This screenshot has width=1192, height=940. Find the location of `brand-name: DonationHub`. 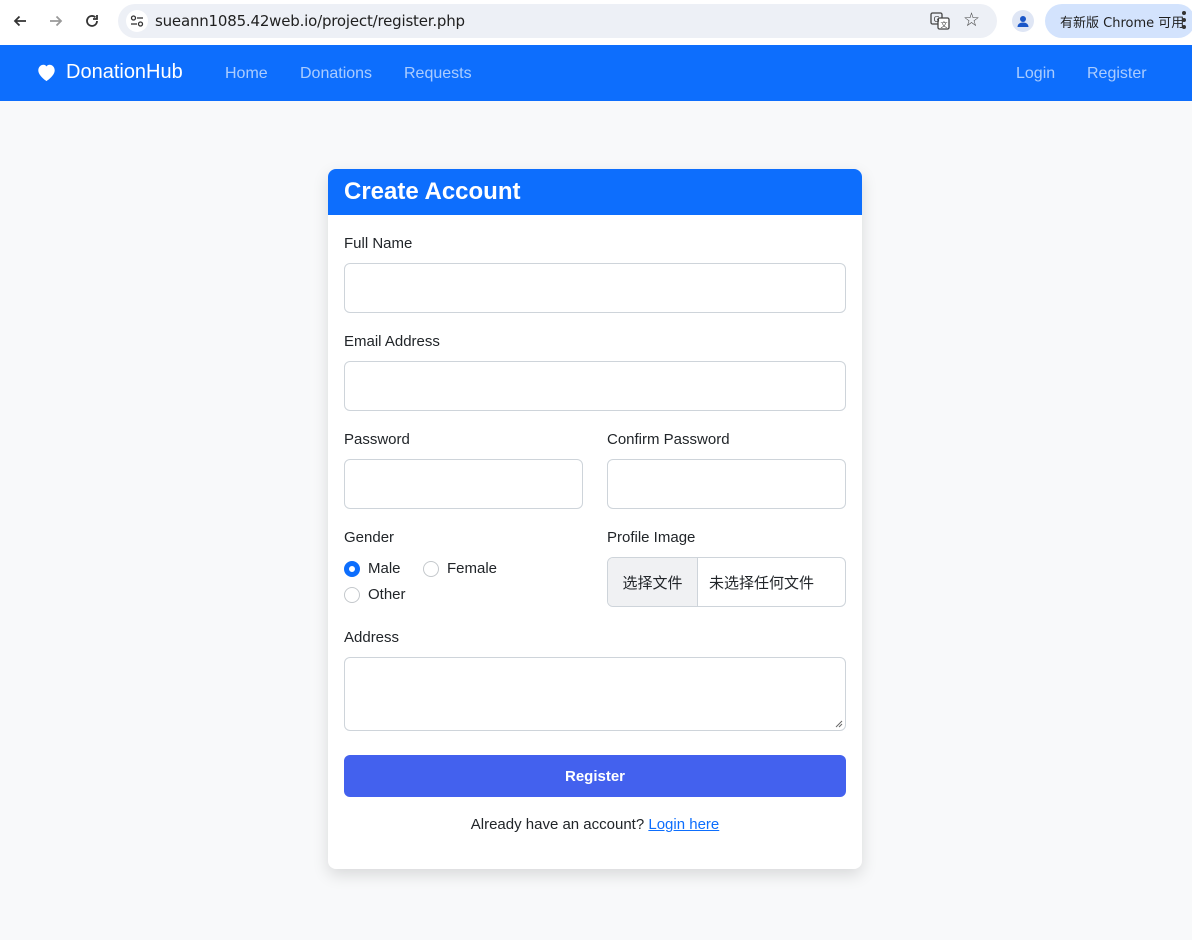

brand-name: DonationHub is located at coordinates (124, 72).